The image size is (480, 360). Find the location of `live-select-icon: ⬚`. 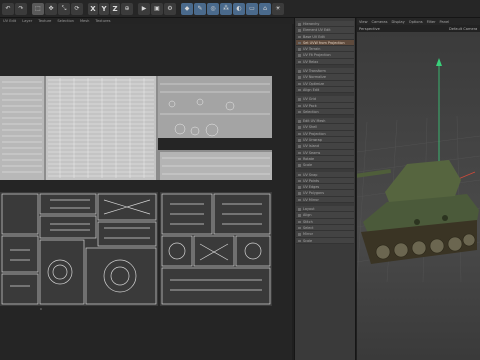

live-select-icon: ⬚ is located at coordinates (38, 8).